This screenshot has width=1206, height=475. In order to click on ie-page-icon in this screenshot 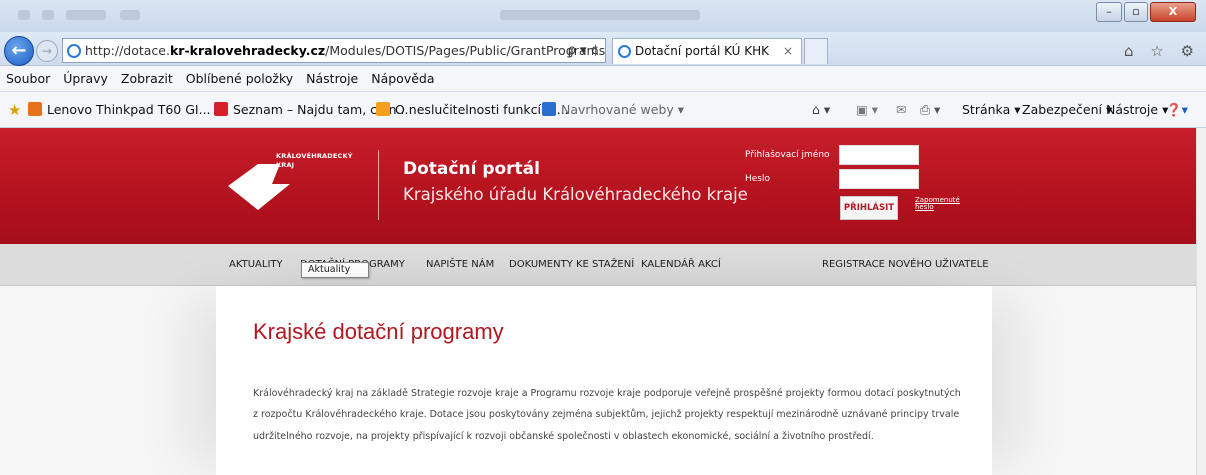, I will do `click(74, 51)`.